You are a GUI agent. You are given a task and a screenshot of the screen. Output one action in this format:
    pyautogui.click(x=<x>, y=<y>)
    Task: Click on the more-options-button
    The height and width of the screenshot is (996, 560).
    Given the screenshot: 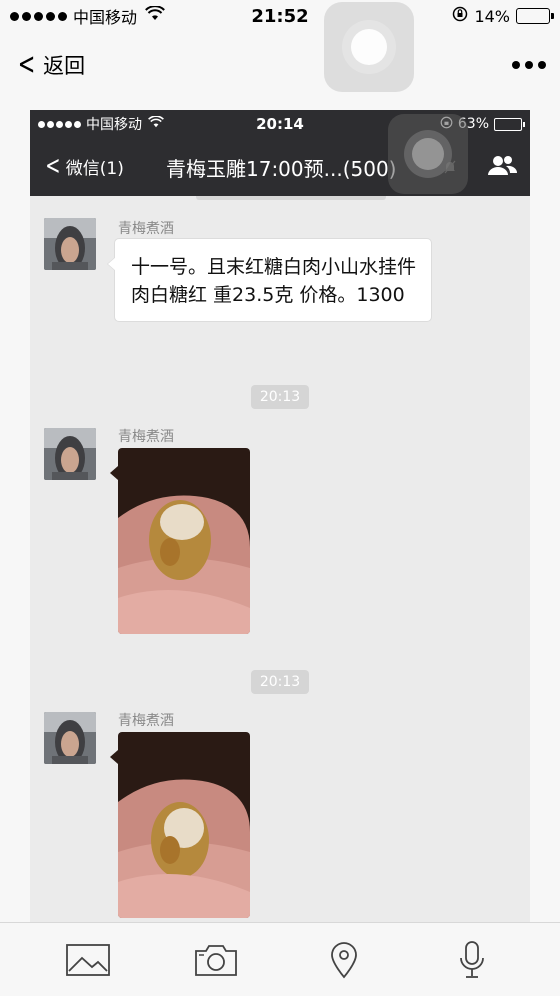 What is the action you would take?
    pyautogui.click(x=529, y=65)
    